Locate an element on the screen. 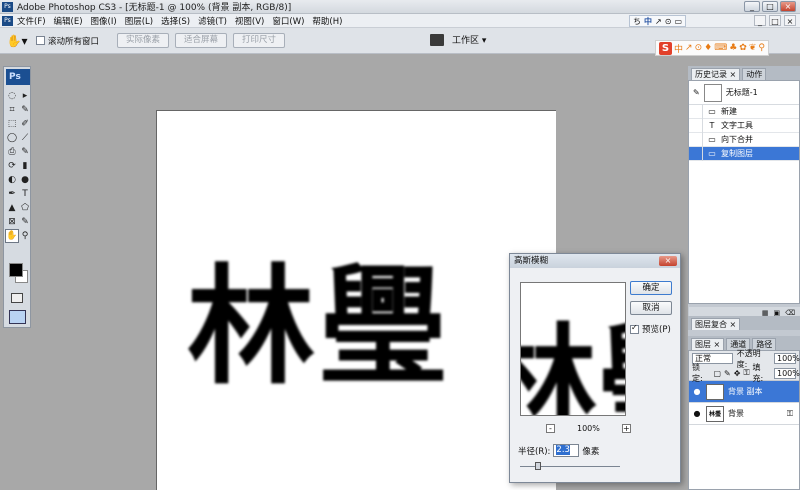 The height and width of the screenshot is (490, 800). ime-chinese-toggle: 中 is located at coordinates (648, 21).